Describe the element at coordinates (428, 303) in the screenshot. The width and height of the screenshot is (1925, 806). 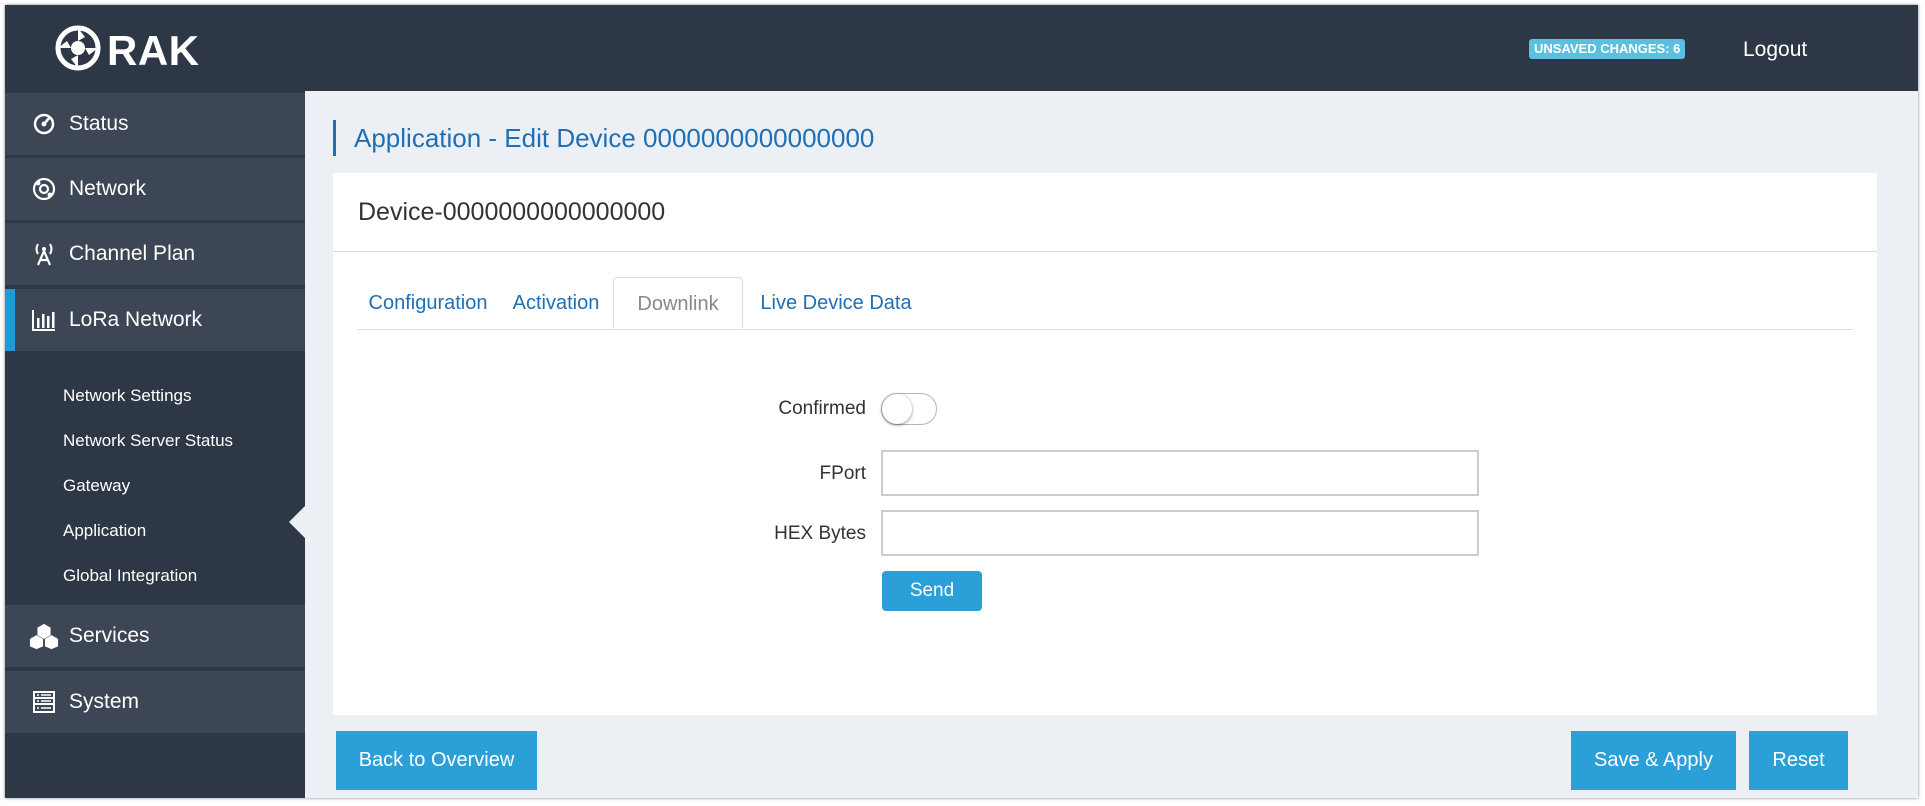
I see `tab-configuration: Configuration` at that location.